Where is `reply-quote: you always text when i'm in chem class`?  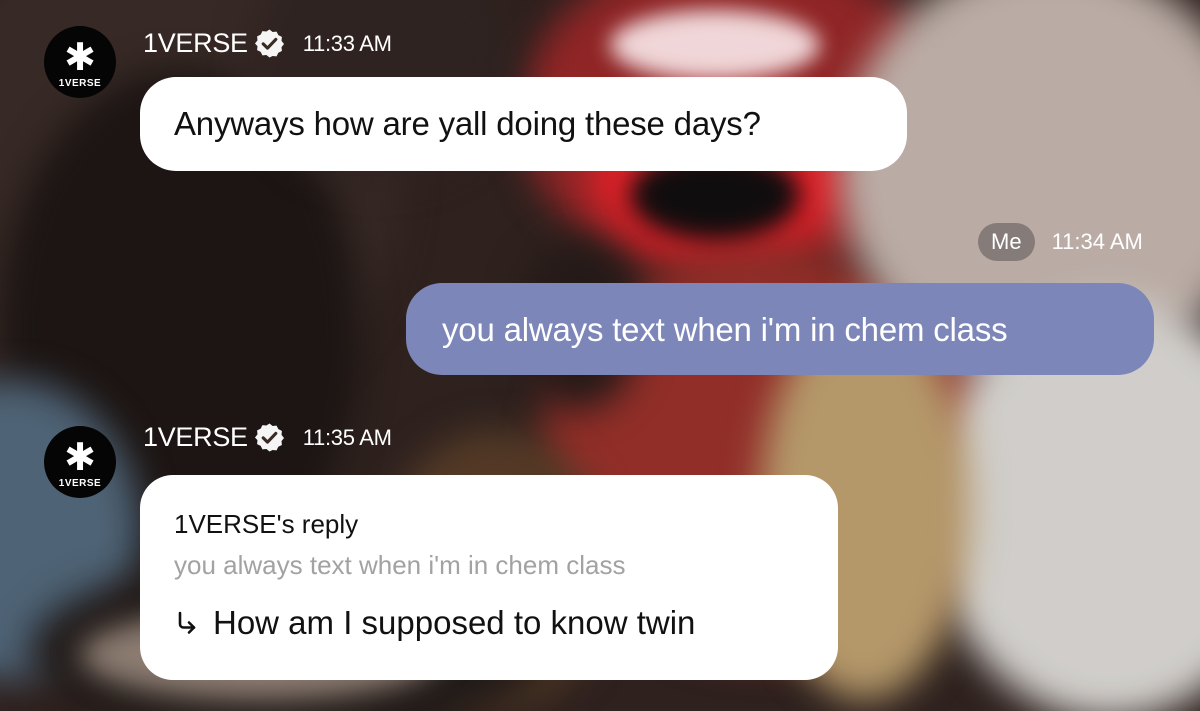
reply-quote: you always text when i'm in chem class is located at coordinates (400, 565).